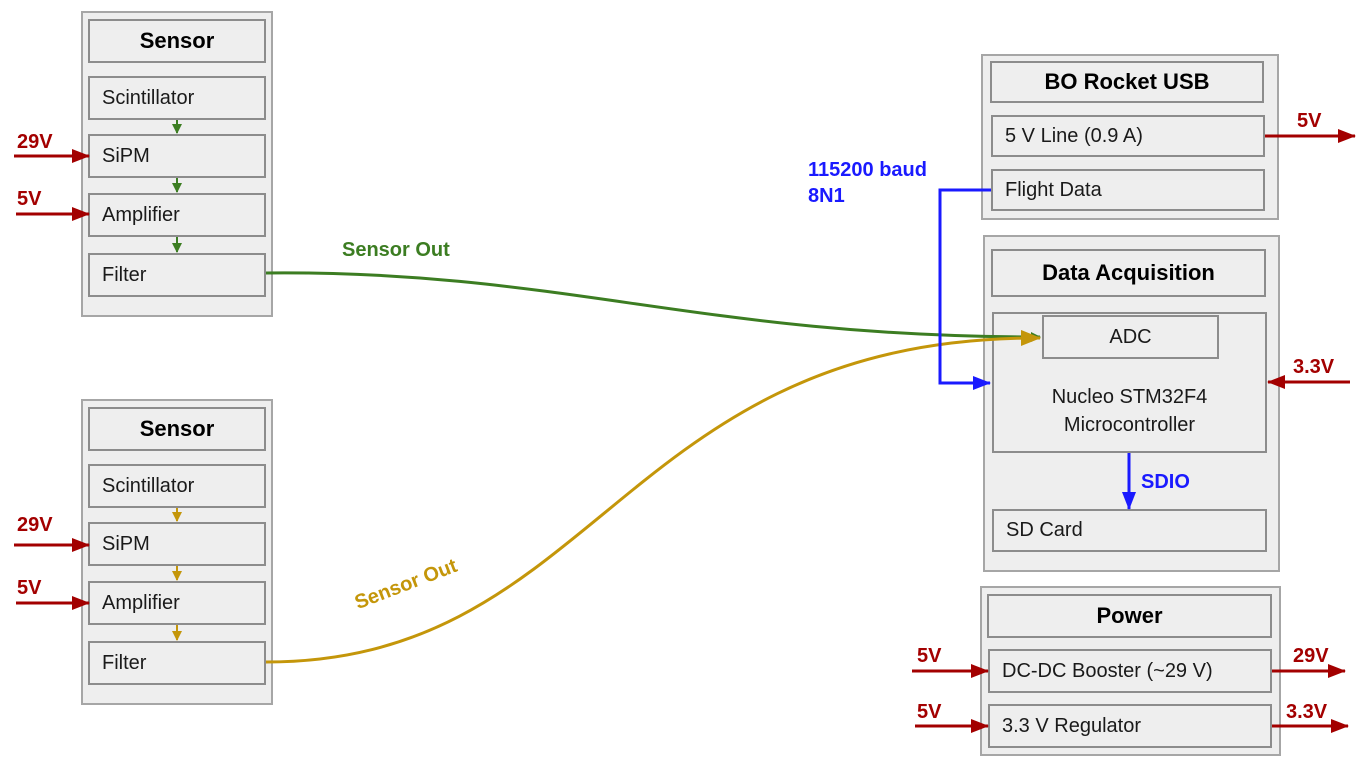 The height and width of the screenshot is (763, 1360). What do you see at coordinates (29, 588) in the screenshot?
I see `sensor-2-amp-voltage-label: 5V` at bounding box center [29, 588].